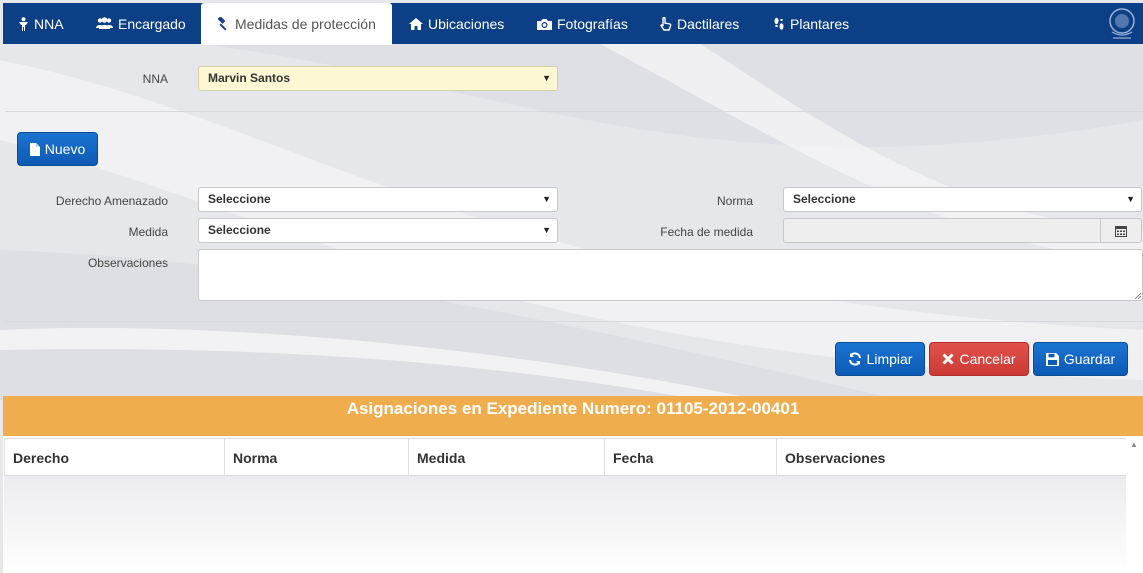 This screenshot has height=573, width=1143. I want to click on tab-medidas-proteccion: Medidas de protección, so click(296, 24).